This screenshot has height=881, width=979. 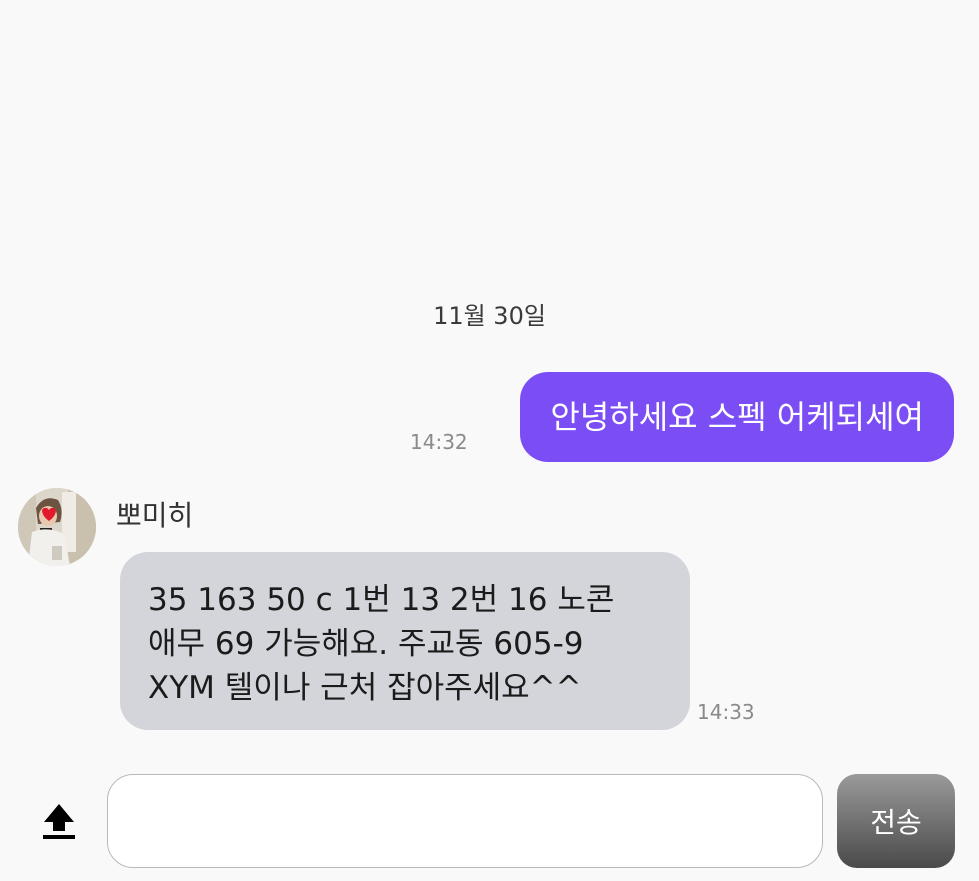 I want to click on upload-arrow-icon, so click(x=59, y=821).